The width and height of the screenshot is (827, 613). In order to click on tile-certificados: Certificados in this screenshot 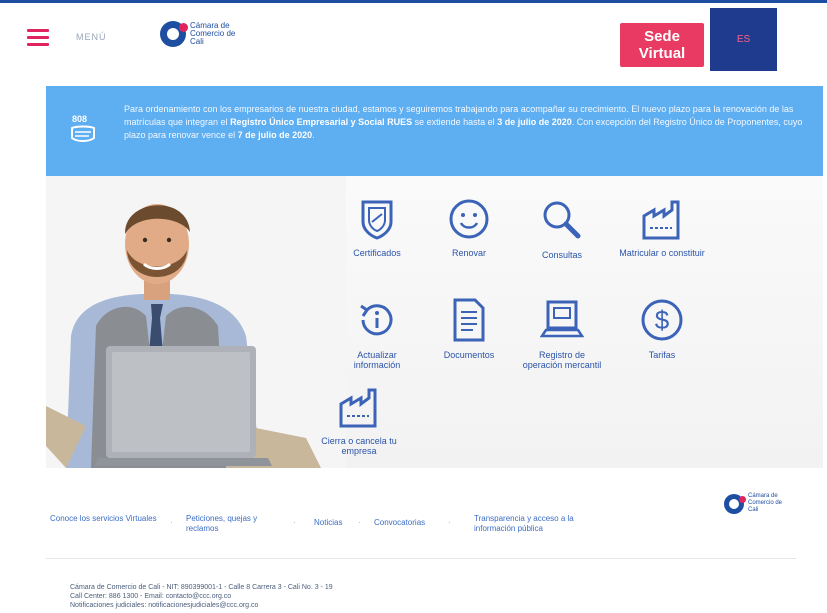, I will do `click(377, 228)`.